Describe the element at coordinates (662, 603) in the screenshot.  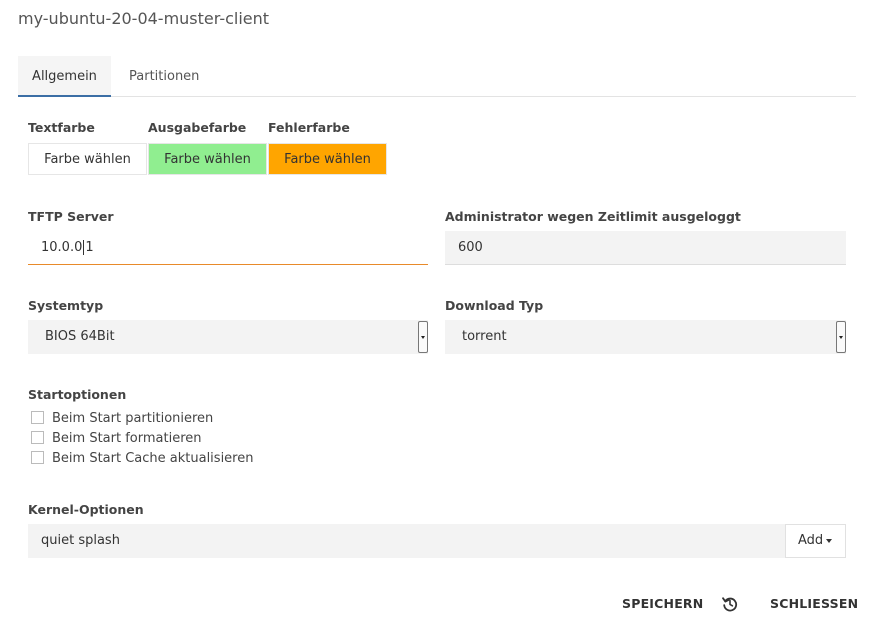
I see `save-button: SPEICHERN` at that location.